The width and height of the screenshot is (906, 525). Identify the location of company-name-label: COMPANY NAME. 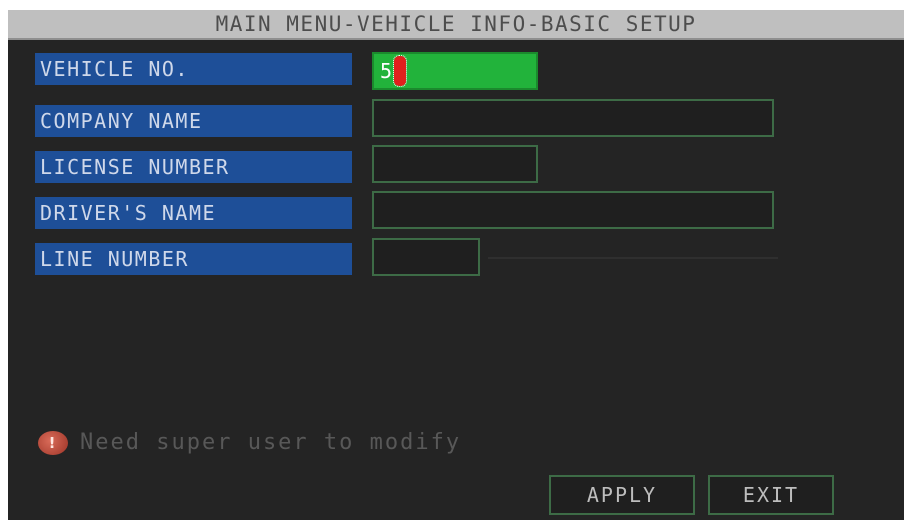
(193, 121).